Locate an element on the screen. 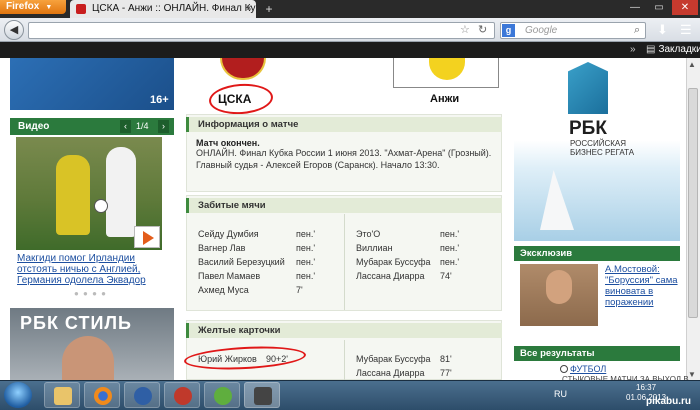 This screenshot has height=410, width=700. video-app-icon is located at coordinates (263, 396).